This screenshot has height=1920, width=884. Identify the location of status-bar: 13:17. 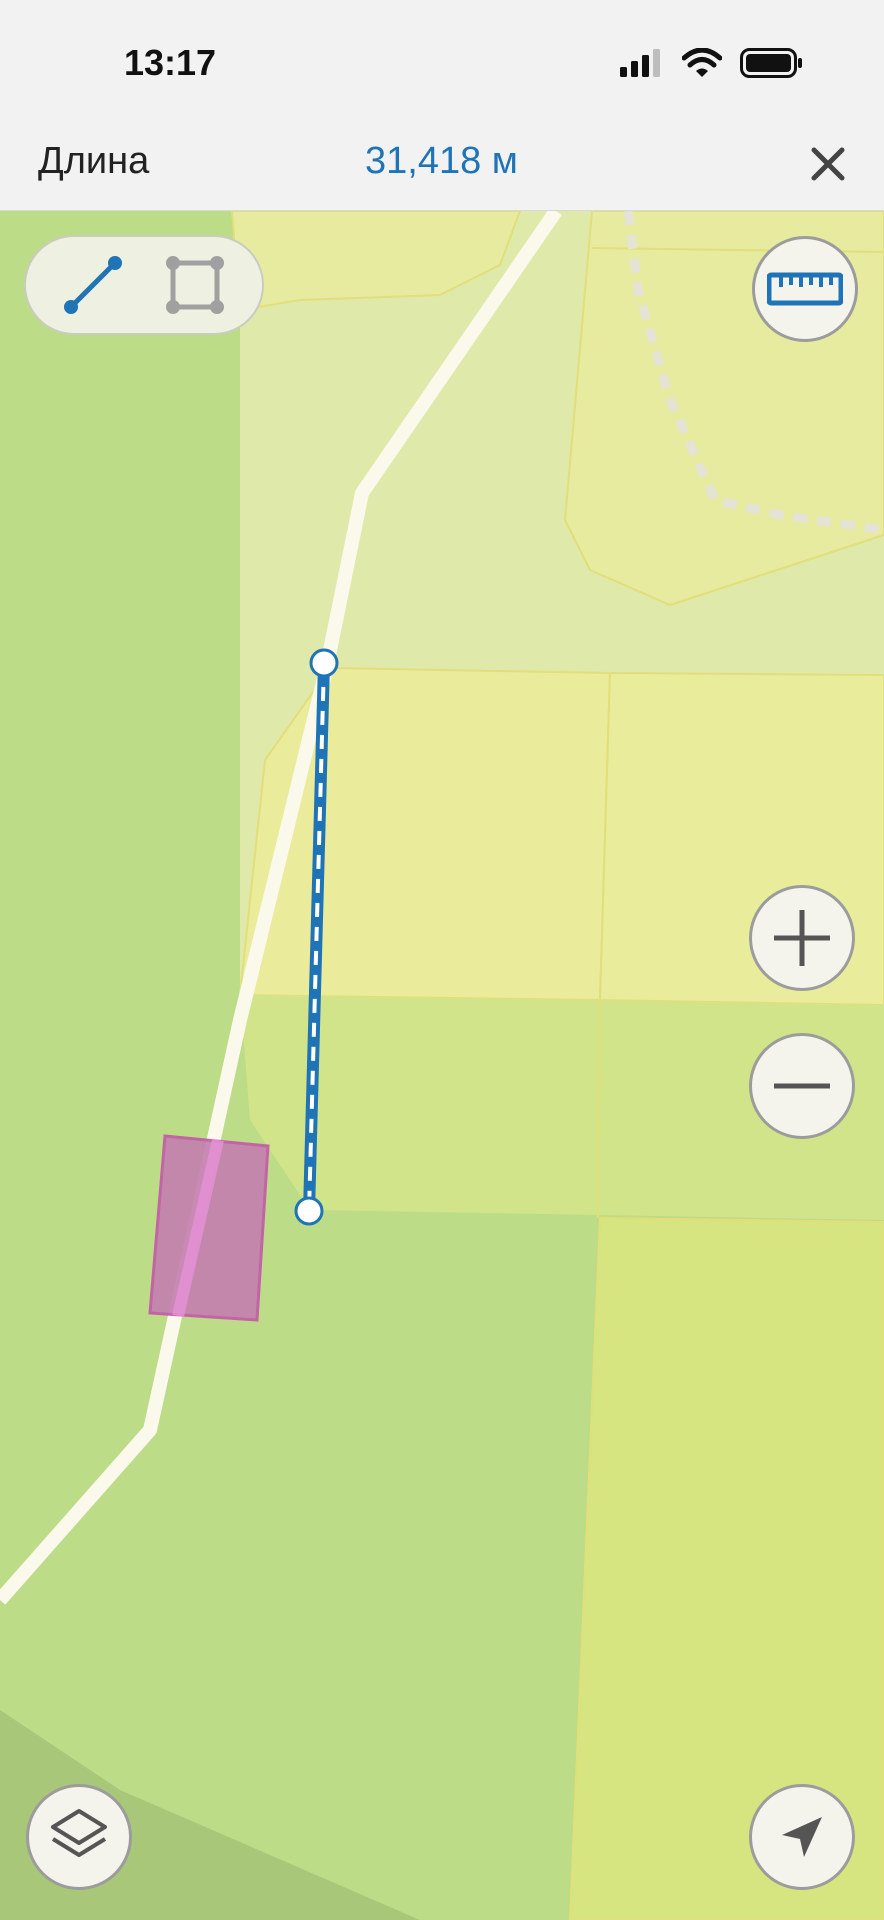
(442, 60).